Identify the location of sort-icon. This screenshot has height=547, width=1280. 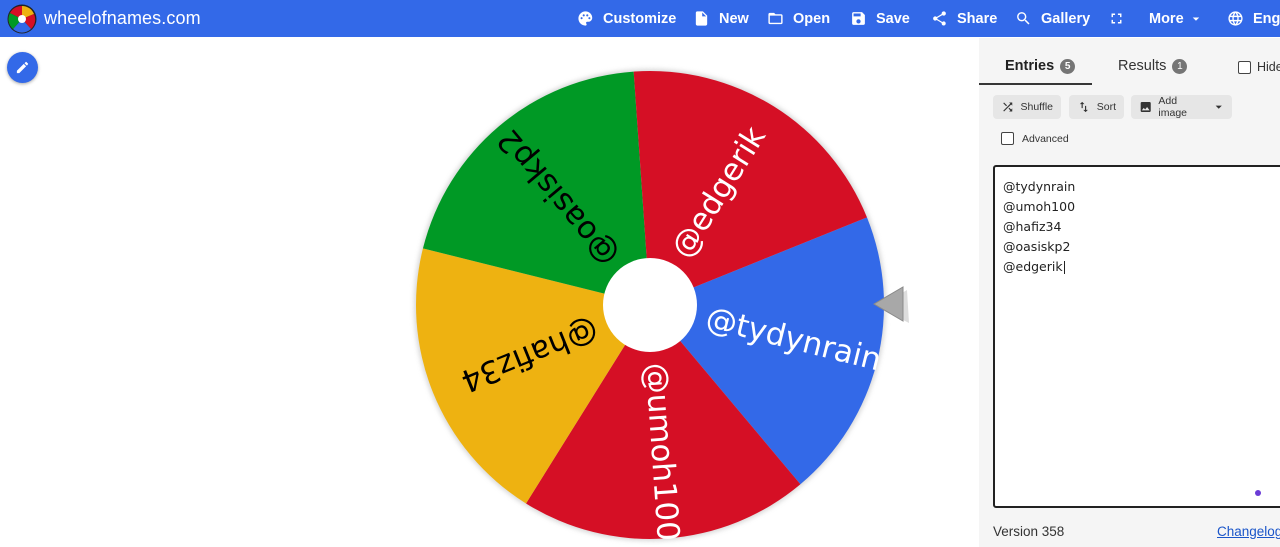
(1083, 107).